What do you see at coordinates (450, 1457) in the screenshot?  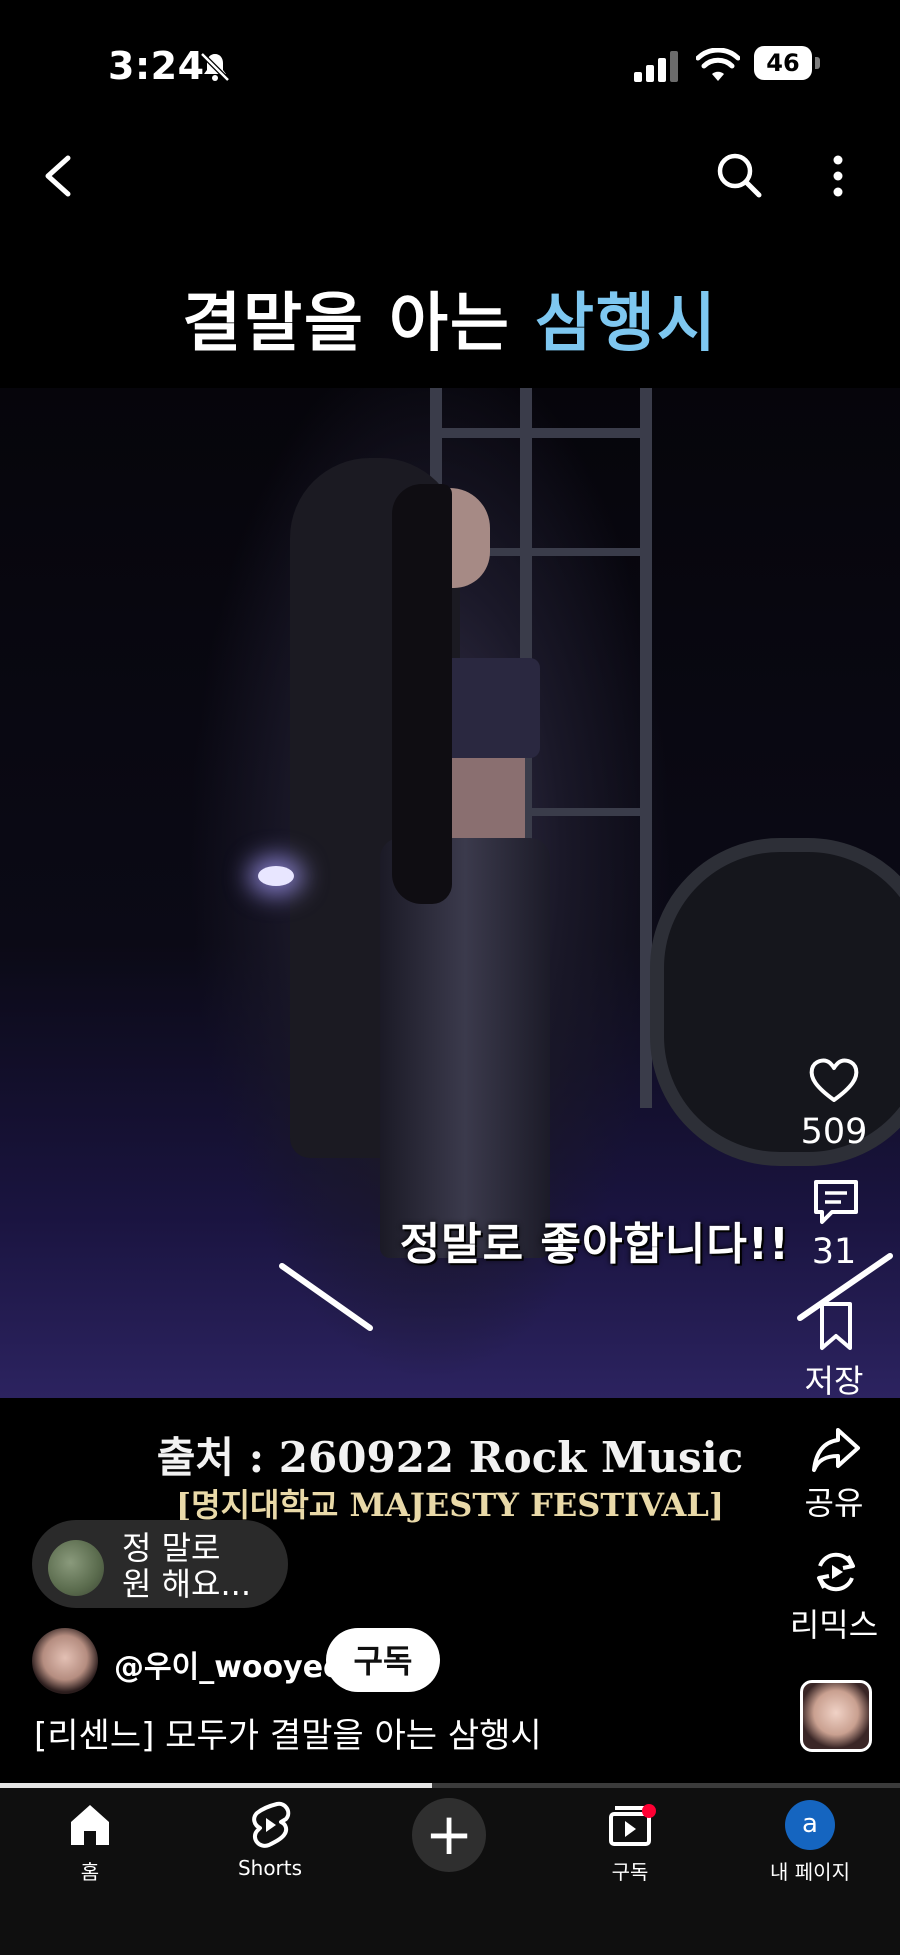 I see `source-line-1: 출처 : 260922 Rock Music` at bounding box center [450, 1457].